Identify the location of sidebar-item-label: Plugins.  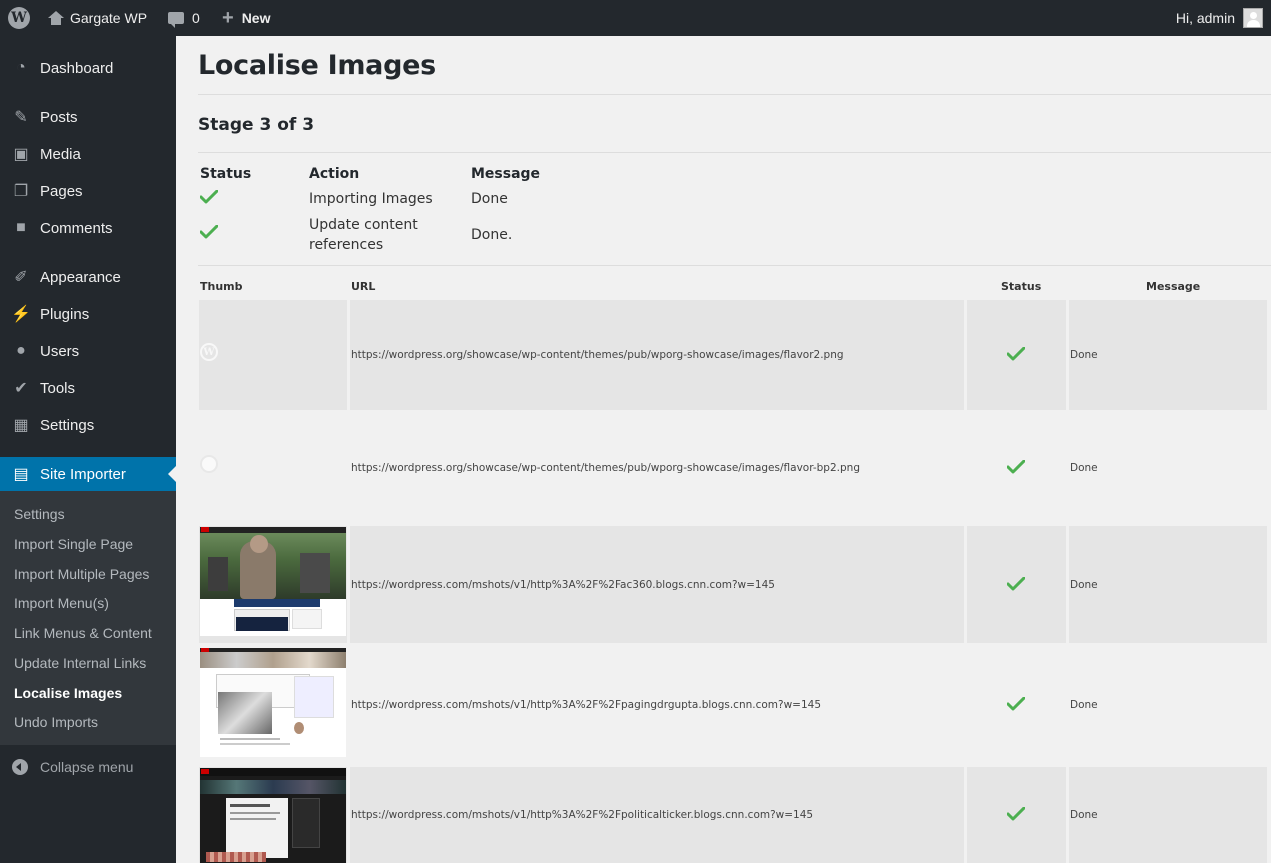
(65, 314).